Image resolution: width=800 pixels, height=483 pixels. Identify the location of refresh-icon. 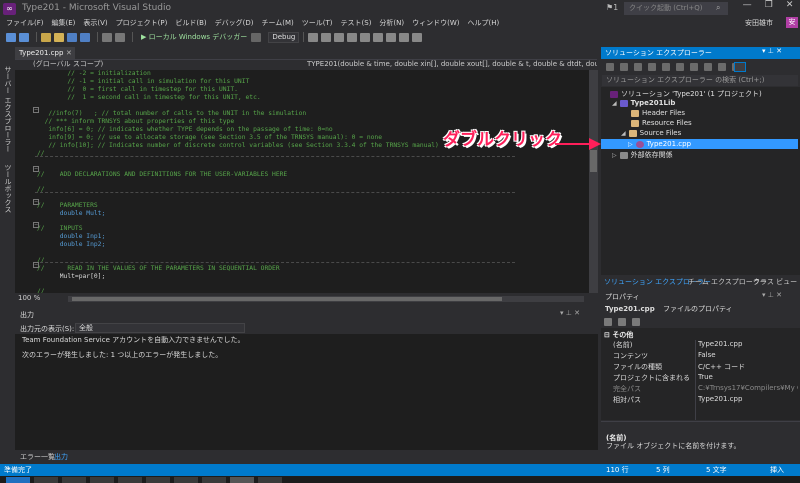
(680, 67).